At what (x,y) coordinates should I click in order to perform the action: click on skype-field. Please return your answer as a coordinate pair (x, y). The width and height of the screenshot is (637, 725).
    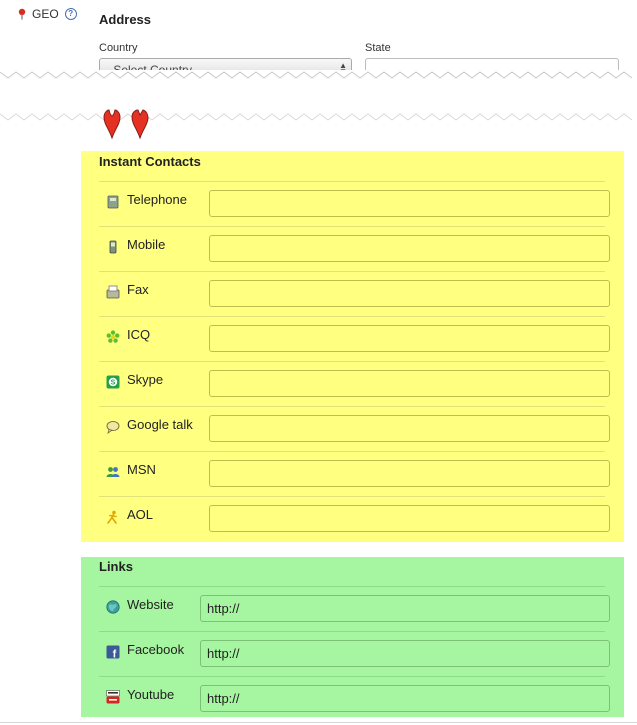
    Looking at the image, I should click on (409, 383).